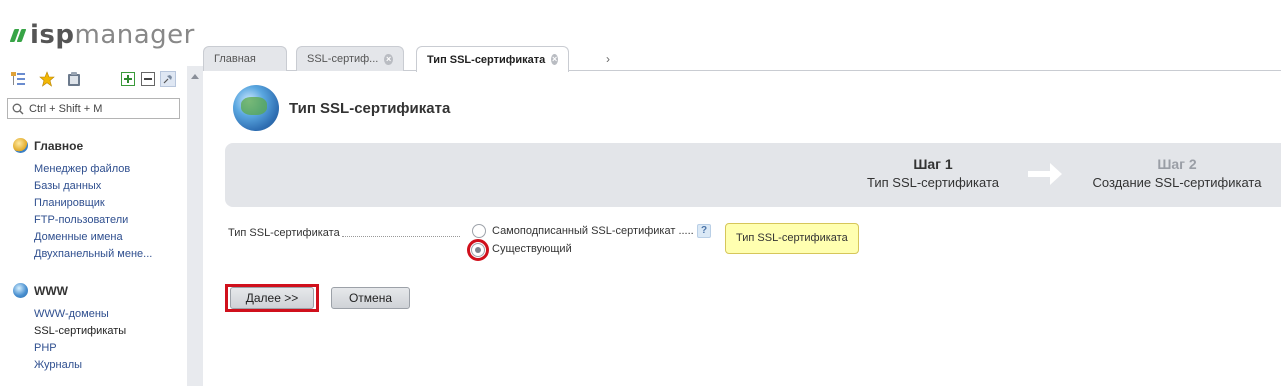 The width and height of the screenshot is (1281, 386). Describe the element at coordinates (93, 186) in the screenshot. I see `sidebar-item-databases: Базы данных` at that location.